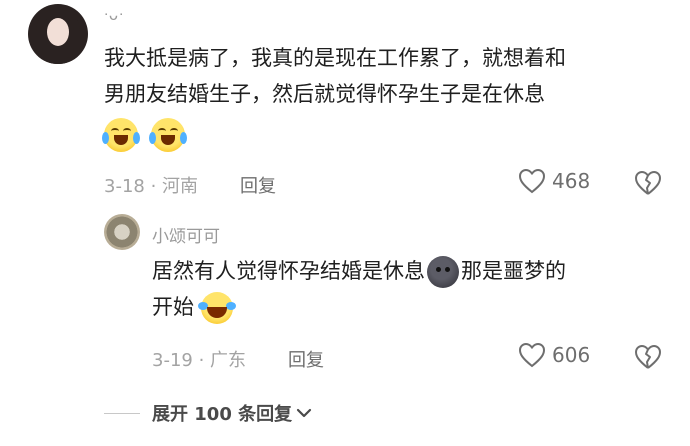 This screenshot has width=690, height=446. I want to click on comment-author: ᐧᴗᐧ, so click(114, 15).